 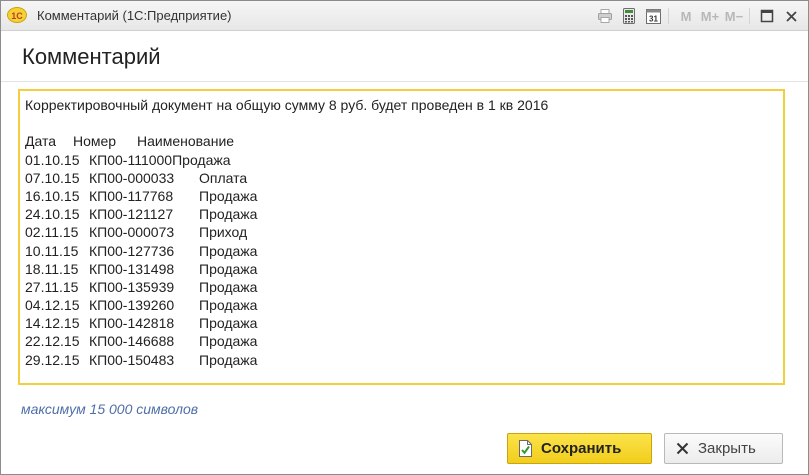 What do you see at coordinates (727, 448) in the screenshot?
I see `close-button-label: Закрыть` at bounding box center [727, 448].